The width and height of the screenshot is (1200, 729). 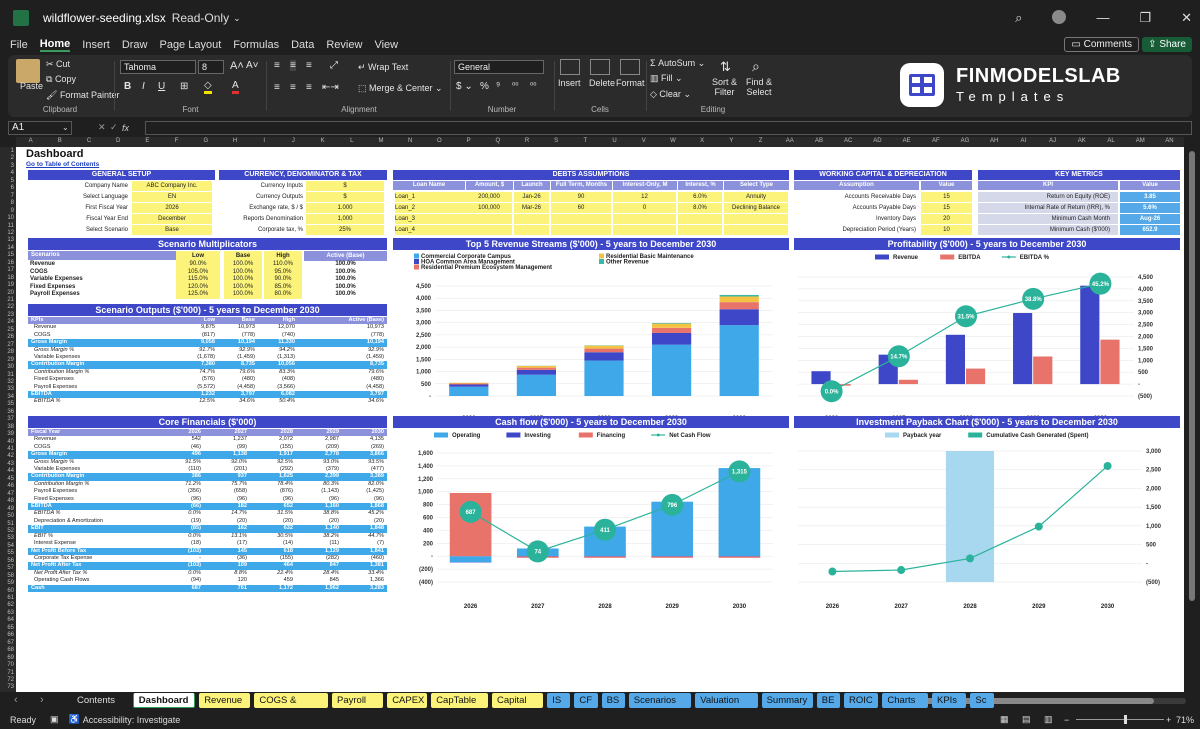 What do you see at coordinates (12, 166) in the screenshot?
I see `row-number: 3` at bounding box center [12, 166].